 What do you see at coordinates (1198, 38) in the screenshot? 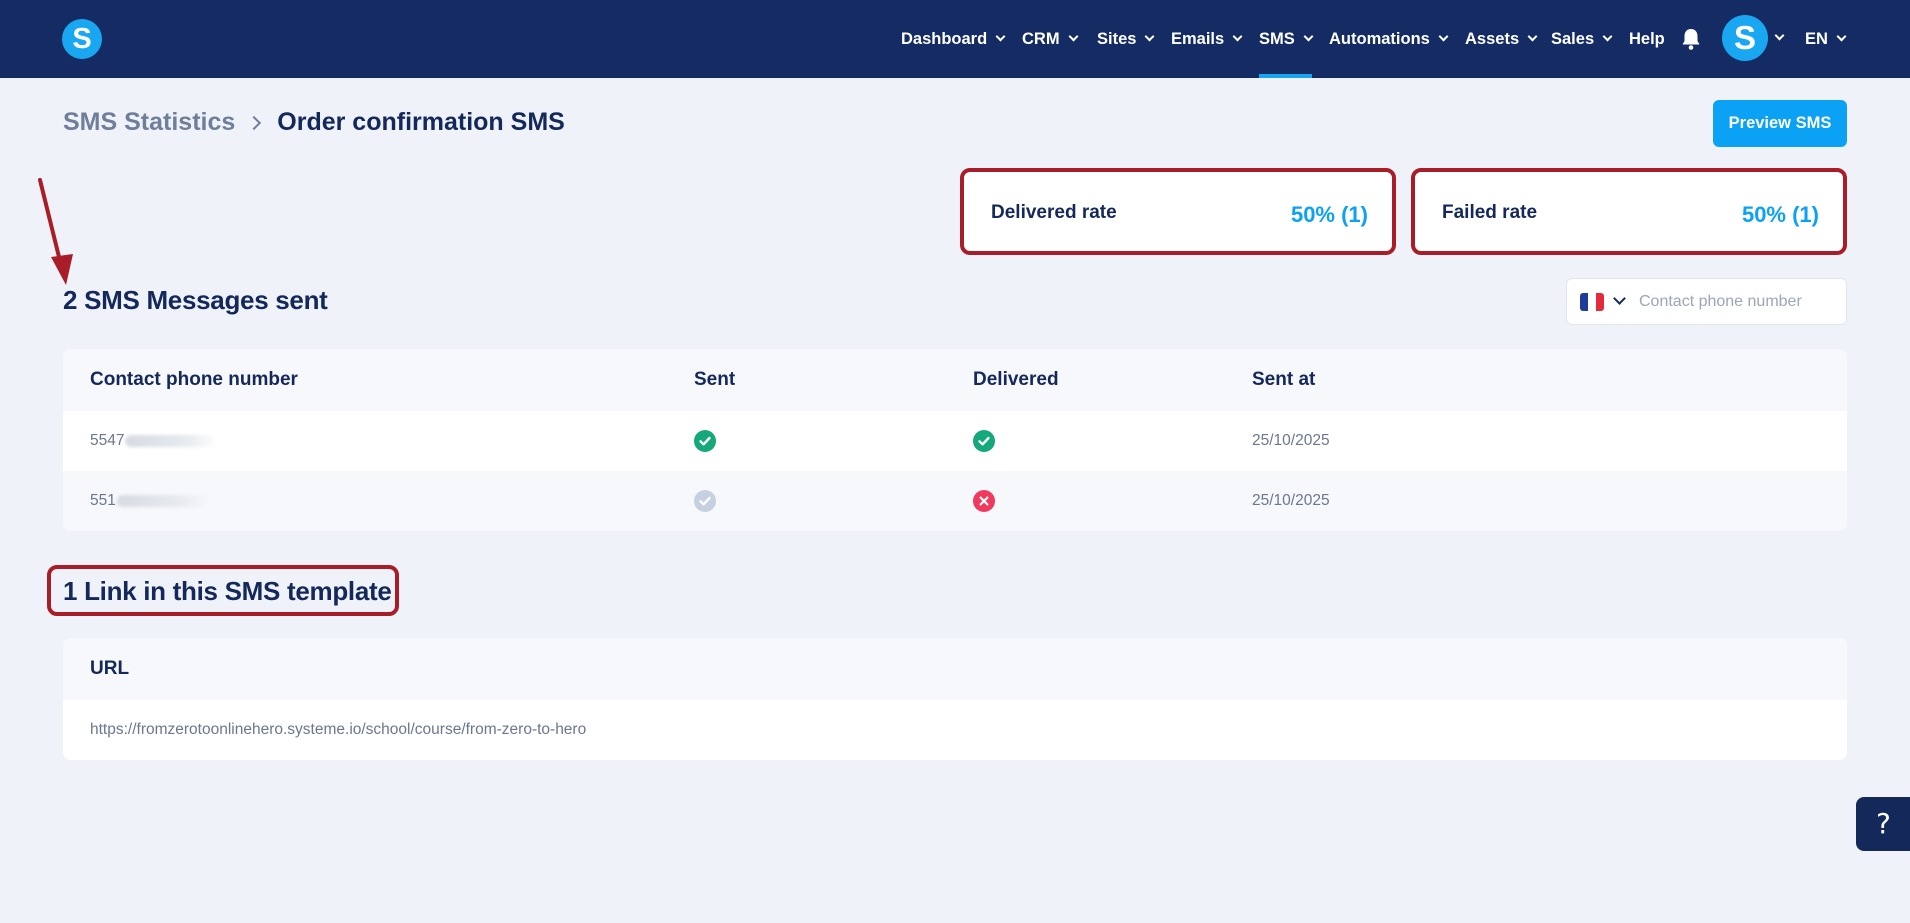
I see `nav-emails-label: Emails` at bounding box center [1198, 38].